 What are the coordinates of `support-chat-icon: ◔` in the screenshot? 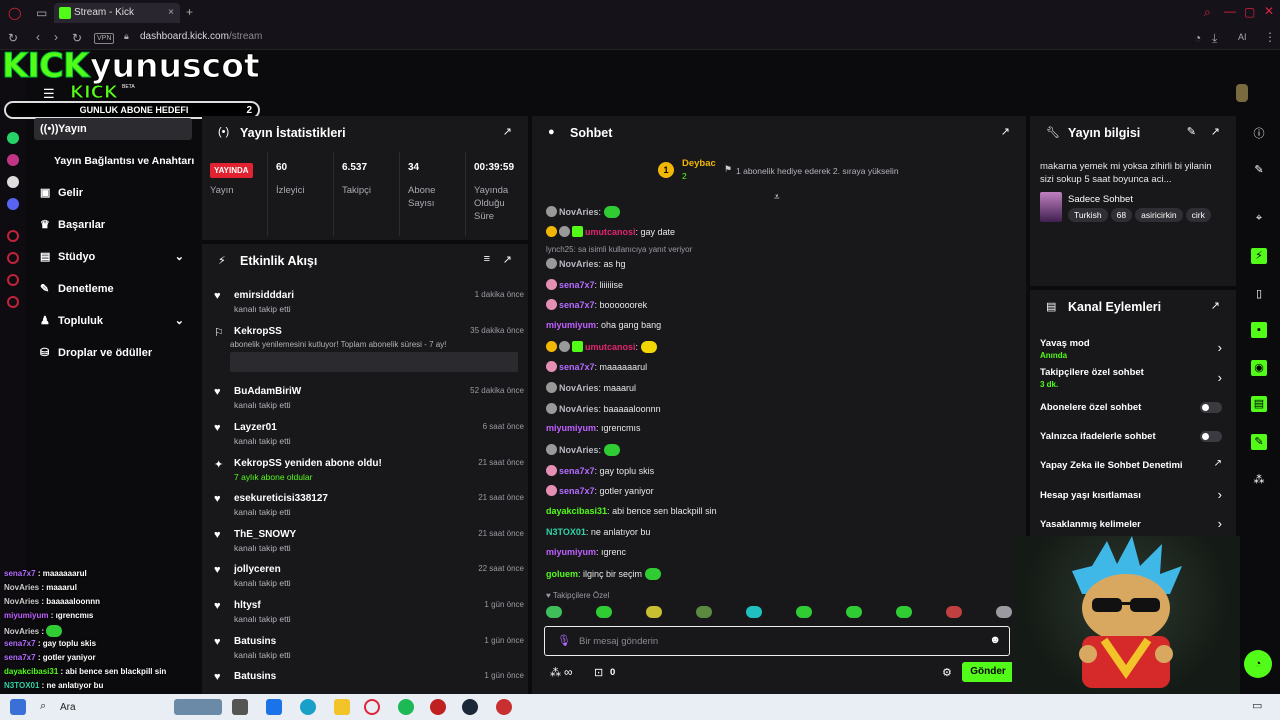 It's located at (1258, 664).